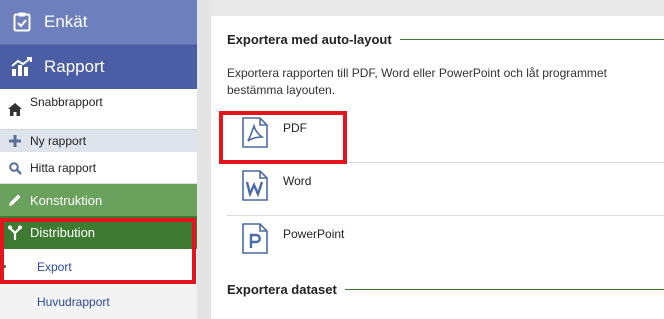 This screenshot has width=664, height=319. I want to click on dataset-heading: Exportera dataset, so click(445, 289).